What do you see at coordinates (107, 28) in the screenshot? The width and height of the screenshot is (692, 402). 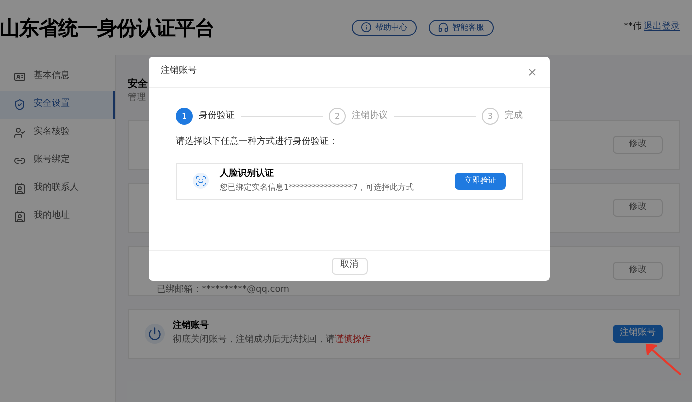 I see `site-title: 山东省统一身份认证平台` at bounding box center [107, 28].